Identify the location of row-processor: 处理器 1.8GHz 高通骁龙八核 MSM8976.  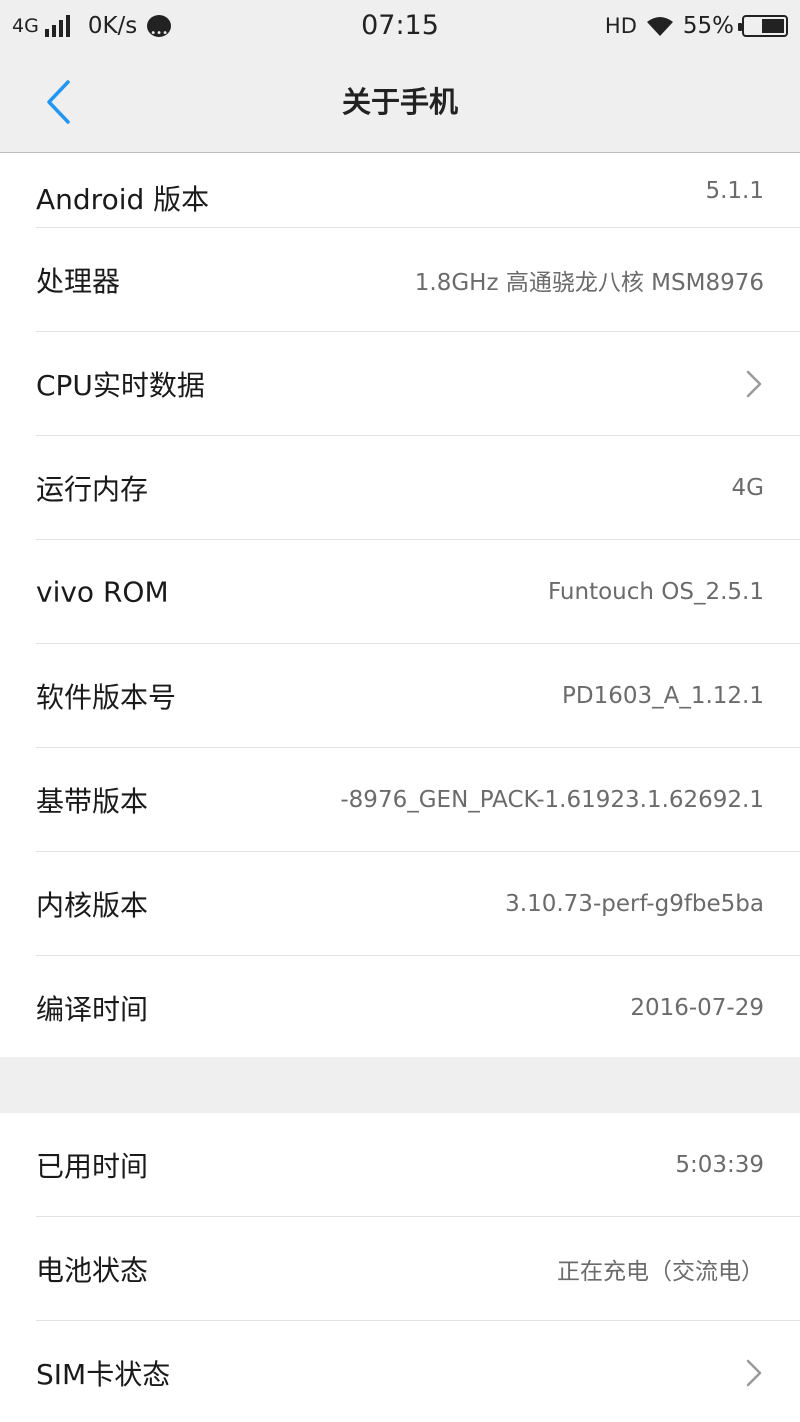
(418, 280).